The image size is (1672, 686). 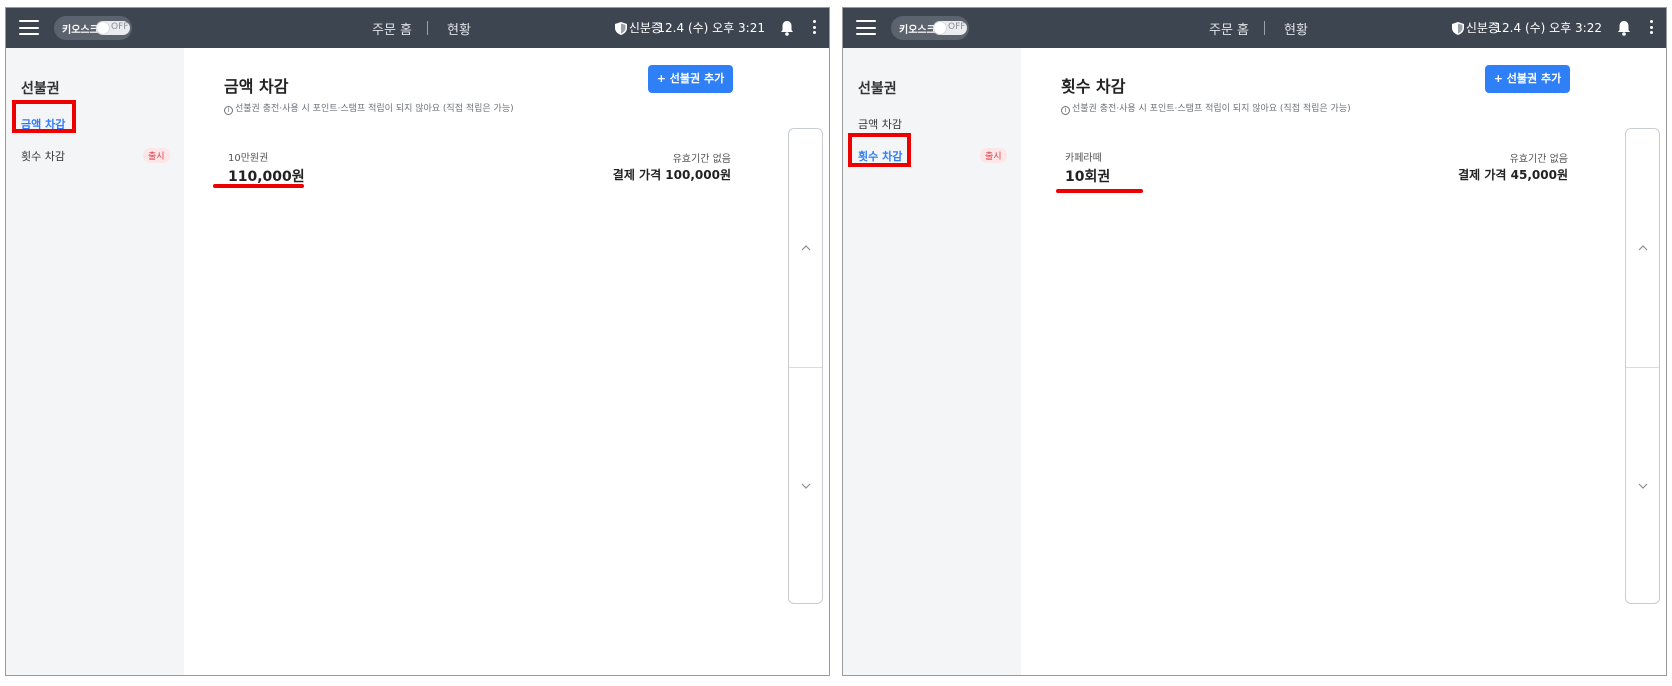 I want to click on page-title: 금액 차감, so click(x=256, y=86).